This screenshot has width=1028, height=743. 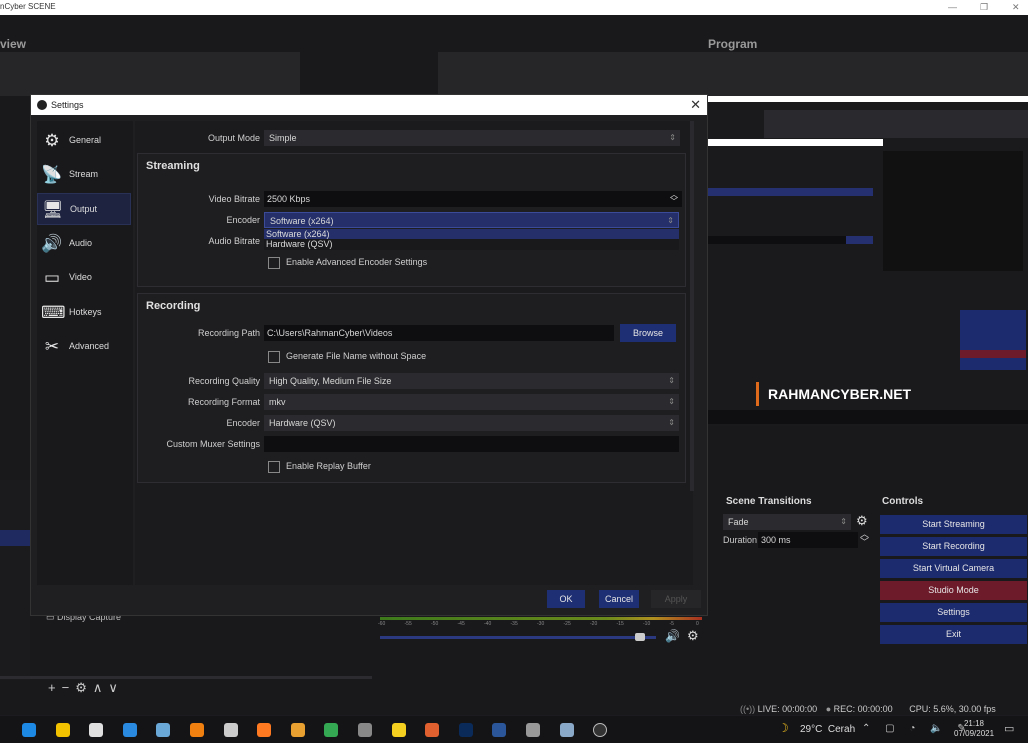 What do you see at coordinates (439, 333) in the screenshot?
I see `recording-path-input: C:\Users\RahmanCyber\Videos` at bounding box center [439, 333].